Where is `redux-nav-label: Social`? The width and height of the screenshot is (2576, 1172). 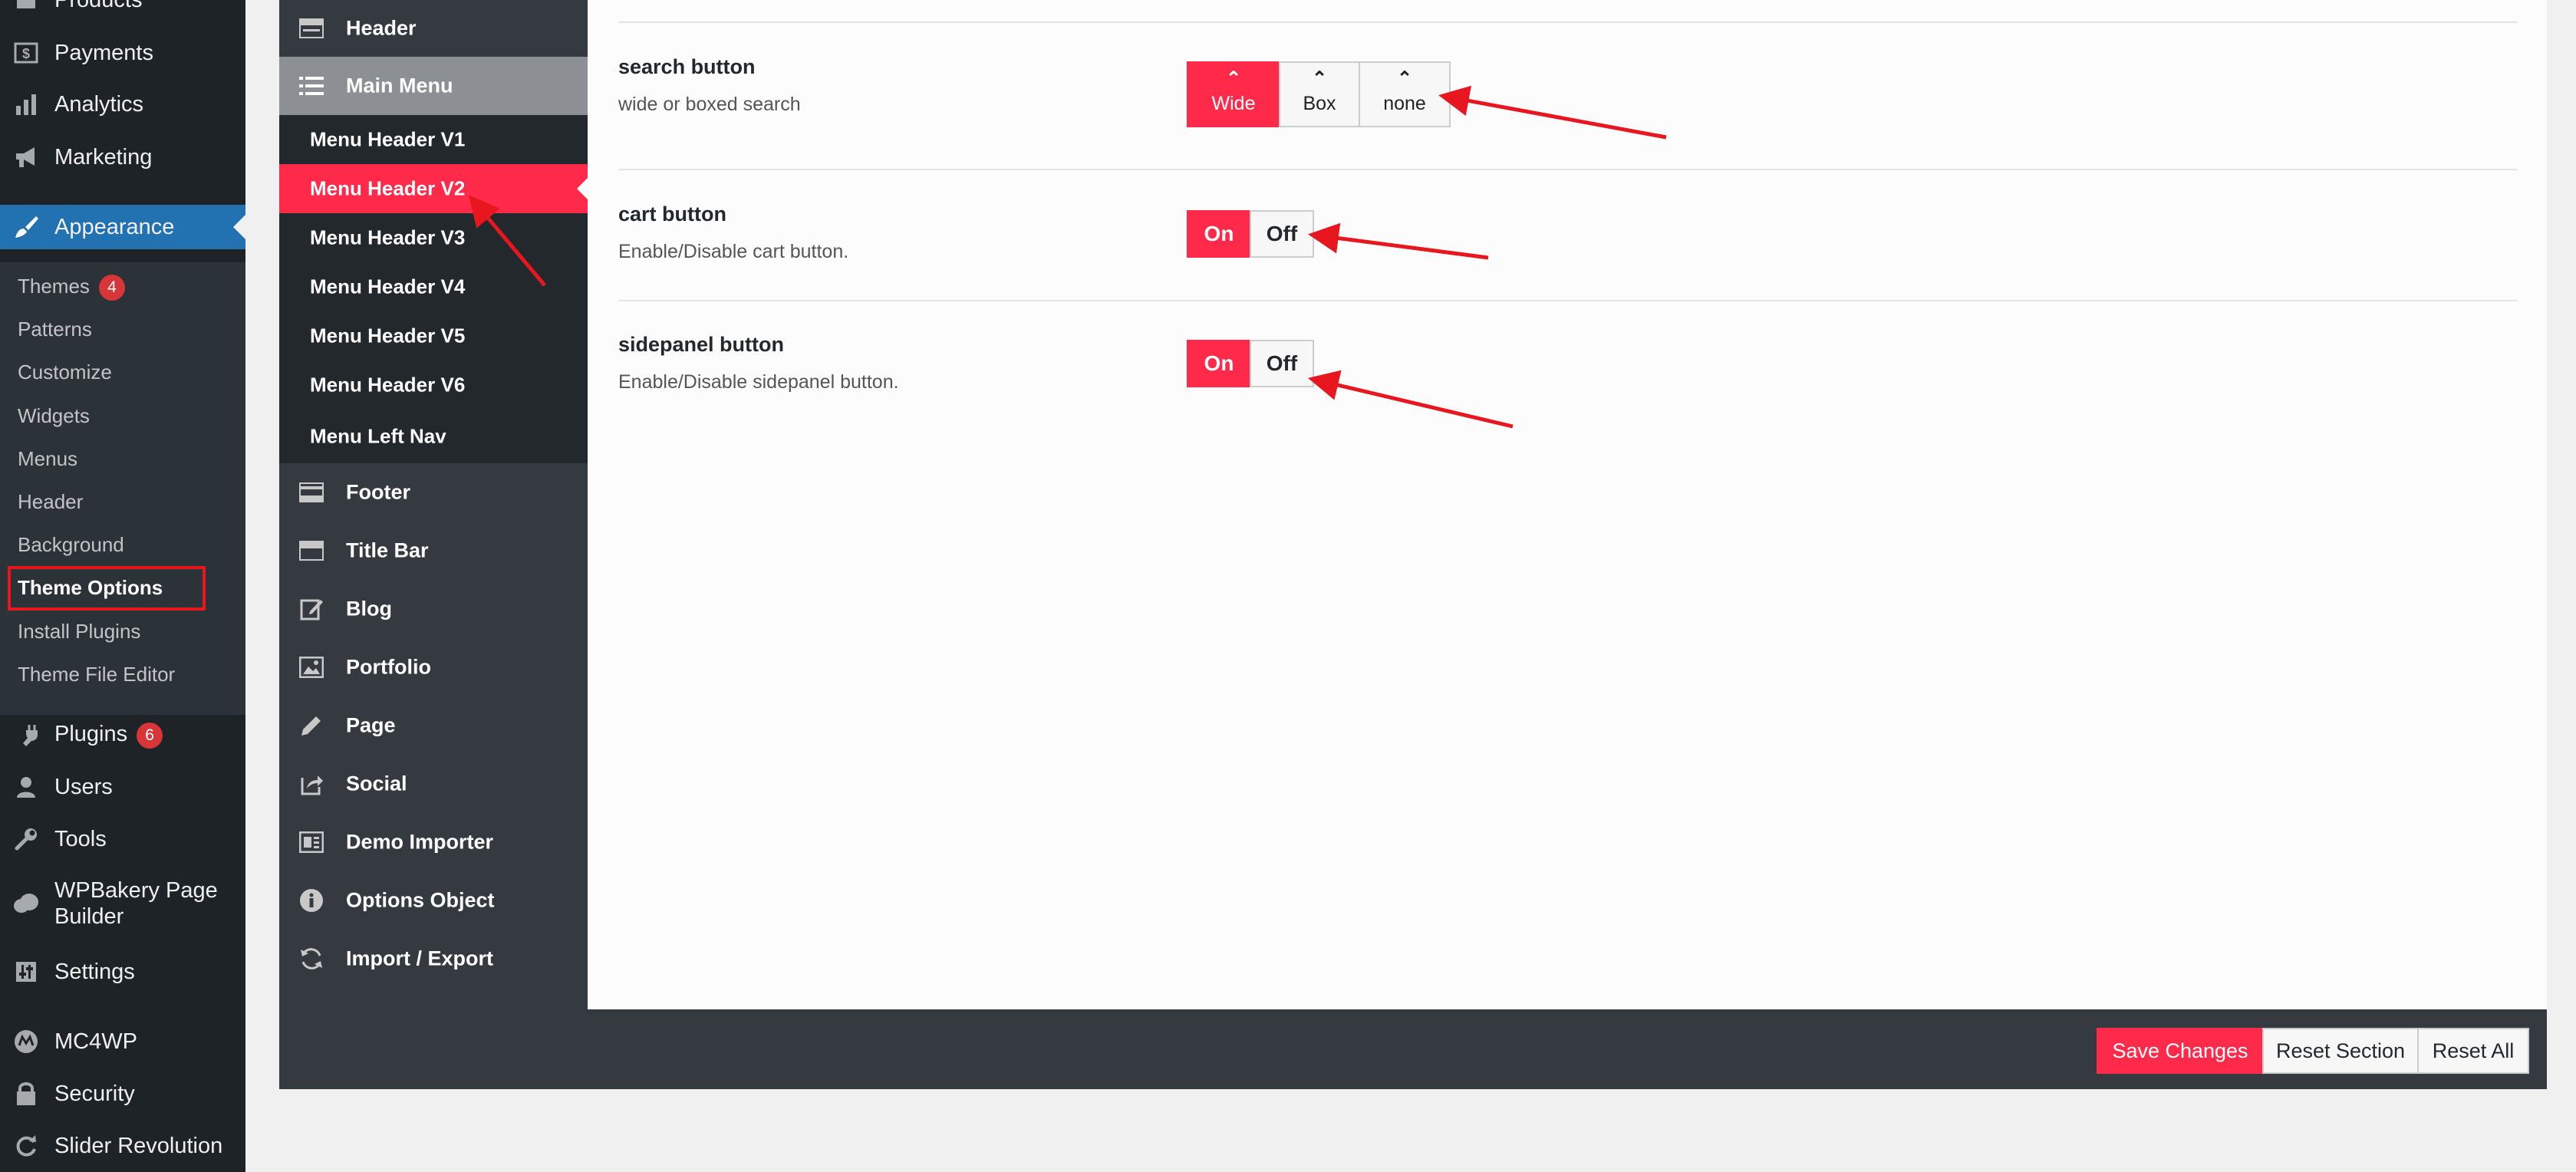 redux-nav-label: Social is located at coordinates (376, 783).